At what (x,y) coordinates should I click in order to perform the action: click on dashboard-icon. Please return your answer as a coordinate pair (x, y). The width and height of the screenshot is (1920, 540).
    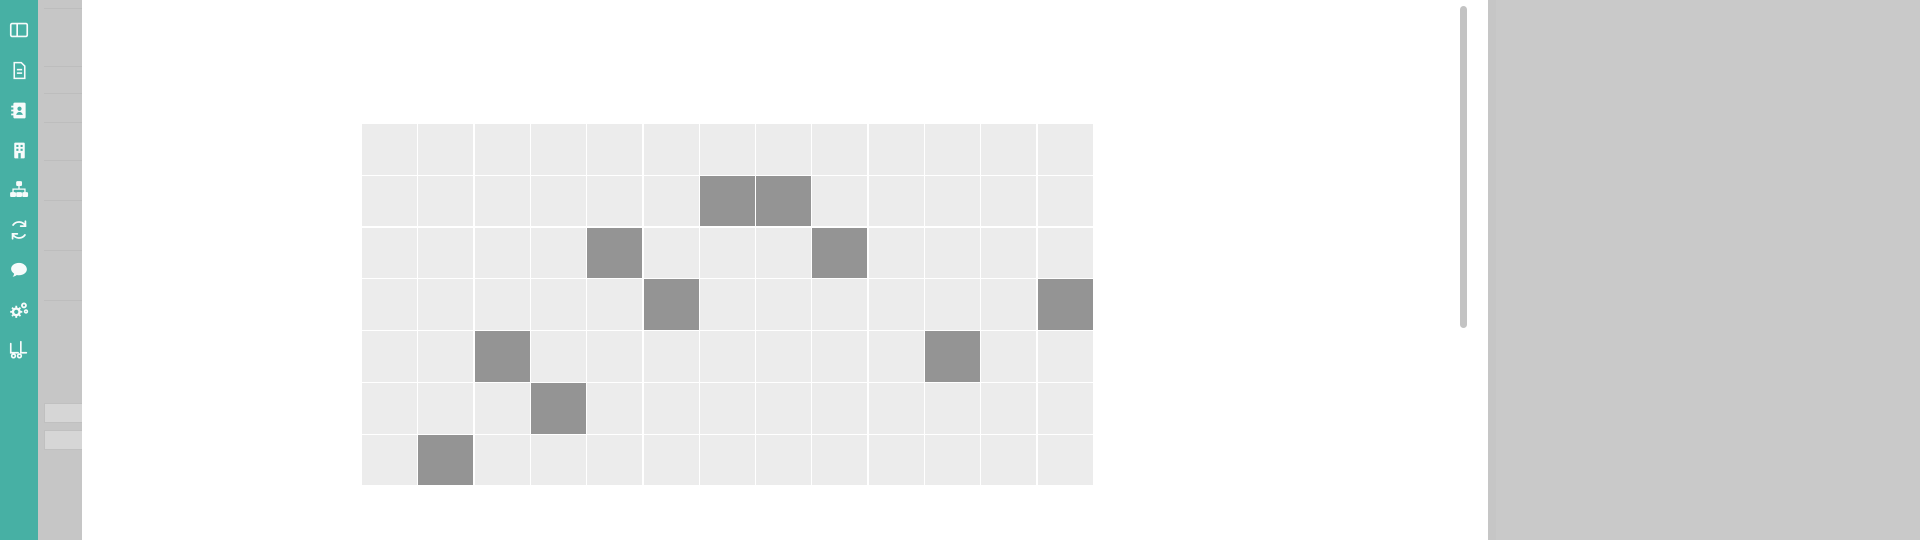
    Looking at the image, I should click on (19, 30).